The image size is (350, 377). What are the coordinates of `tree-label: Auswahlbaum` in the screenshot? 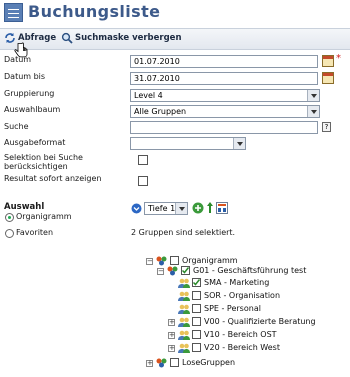 It's located at (32, 109).